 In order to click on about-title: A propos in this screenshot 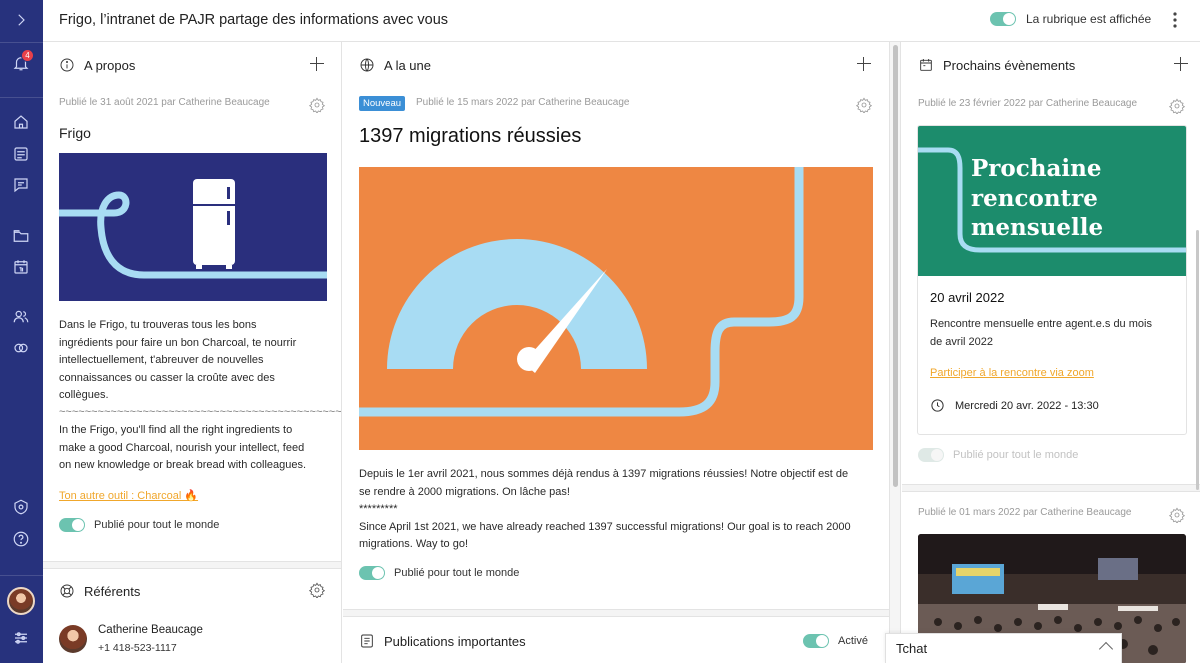, I will do `click(110, 65)`.